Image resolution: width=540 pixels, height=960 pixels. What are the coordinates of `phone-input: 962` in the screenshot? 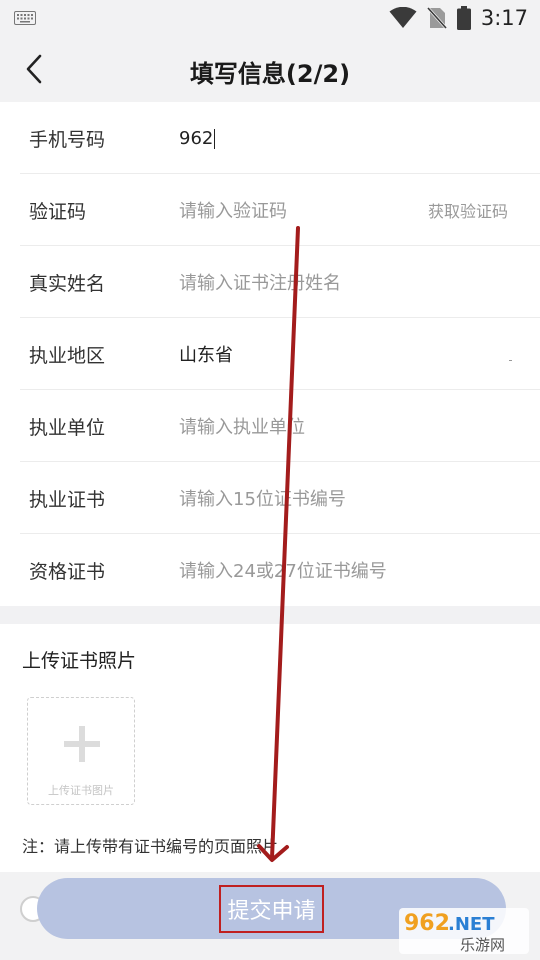 It's located at (359, 138).